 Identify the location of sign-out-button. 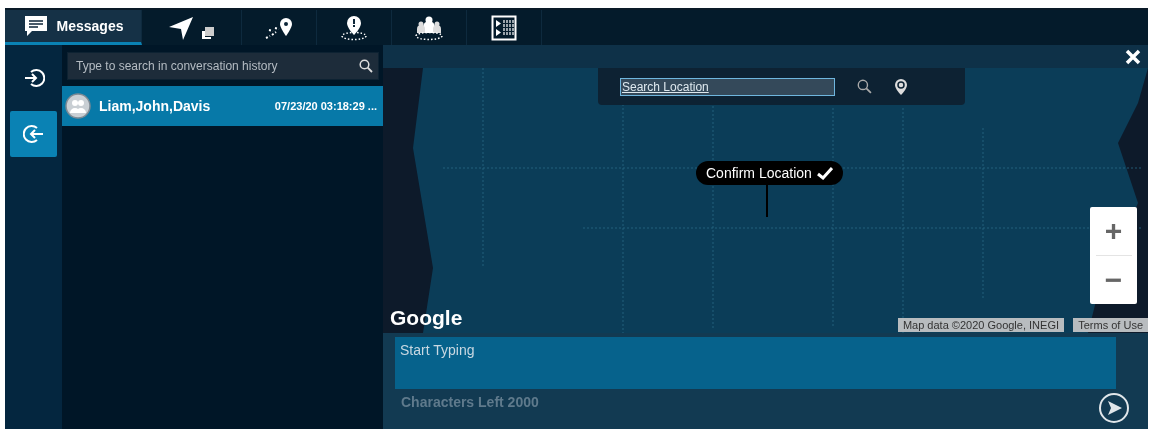
(33, 134).